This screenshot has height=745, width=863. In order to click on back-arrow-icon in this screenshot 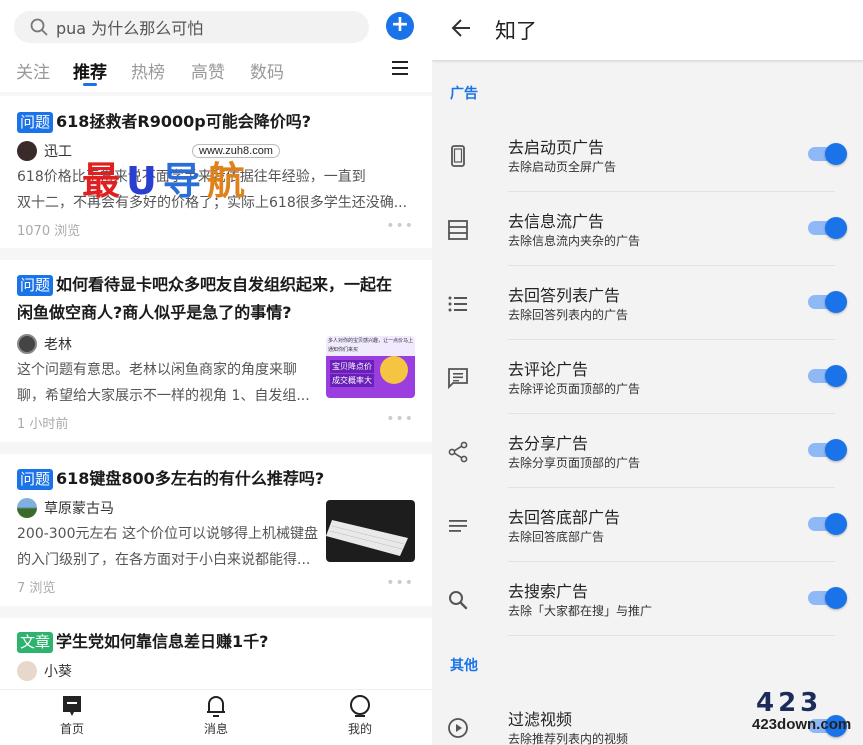, I will do `click(461, 30)`.